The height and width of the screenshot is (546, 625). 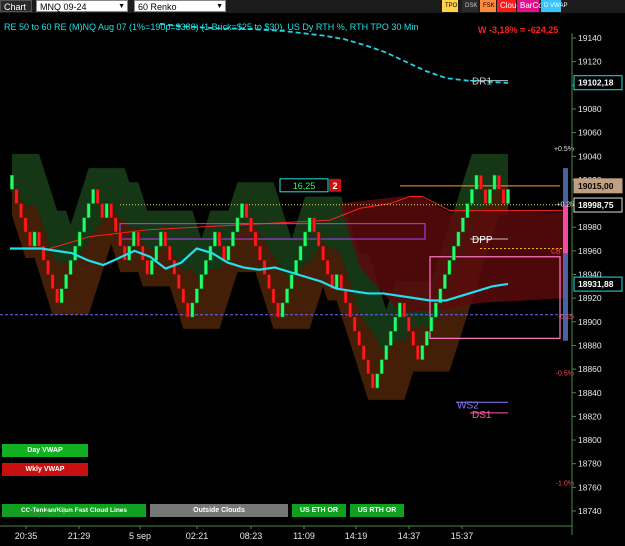 What do you see at coordinates (590, 298) in the screenshot?
I see `price-tick-label: 18920` at bounding box center [590, 298].